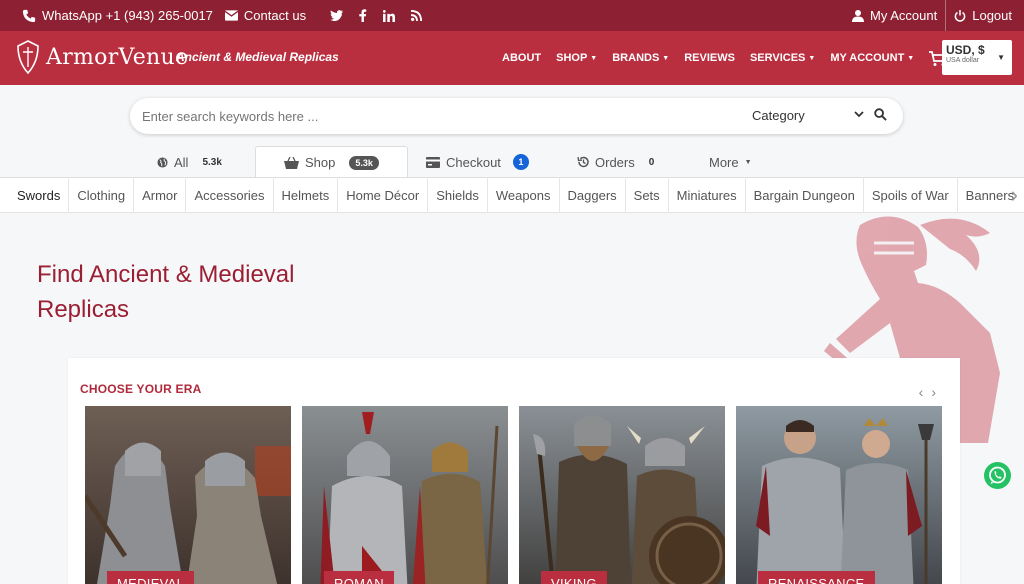 The width and height of the screenshot is (1024, 584). Describe the element at coordinates (275, 15) in the screenshot. I see `contact-label: Contact us` at that location.